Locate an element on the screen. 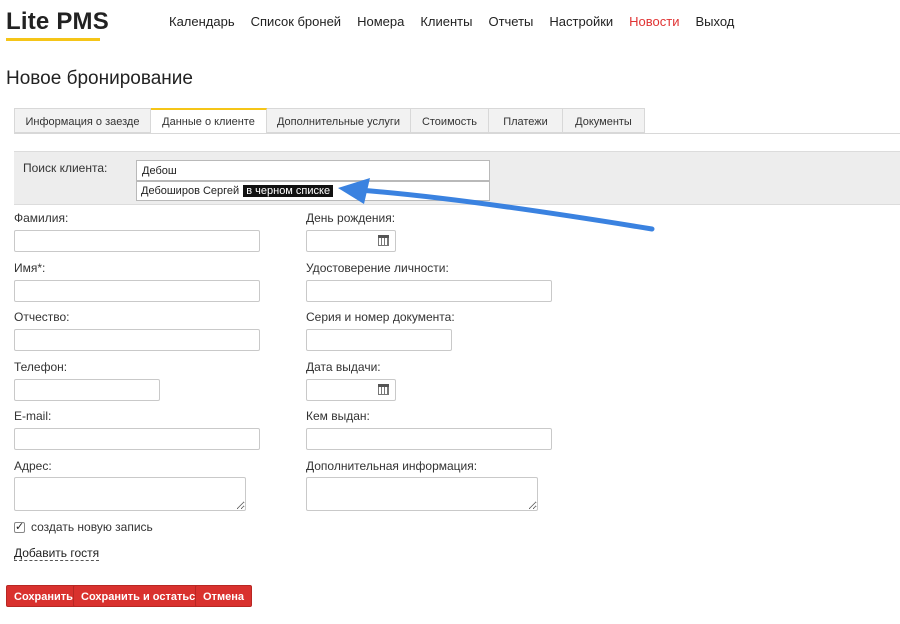 This screenshot has height=624, width=900. id-document-input is located at coordinates (429, 291).